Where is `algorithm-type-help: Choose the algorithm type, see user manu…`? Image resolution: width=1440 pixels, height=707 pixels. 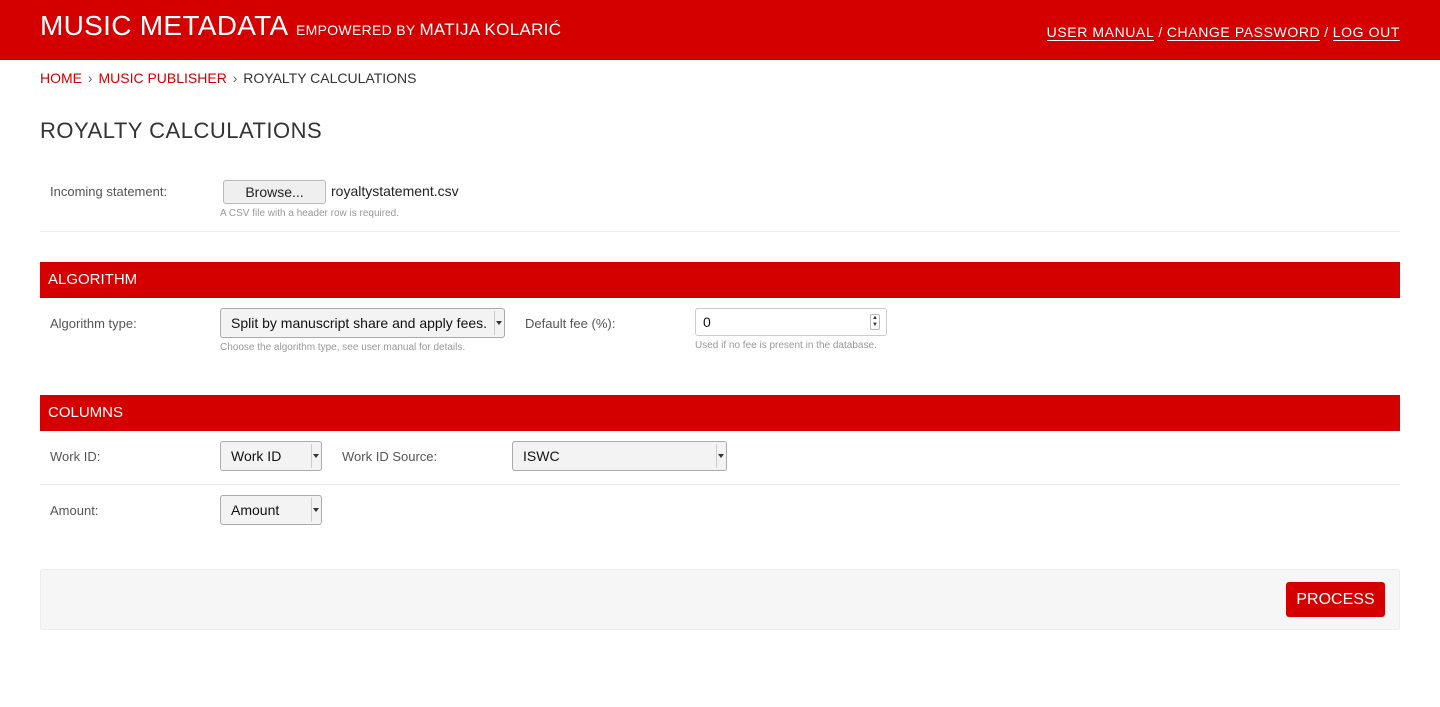 algorithm-type-help: Choose the algorithm type, see user manu… is located at coordinates (343, 347).